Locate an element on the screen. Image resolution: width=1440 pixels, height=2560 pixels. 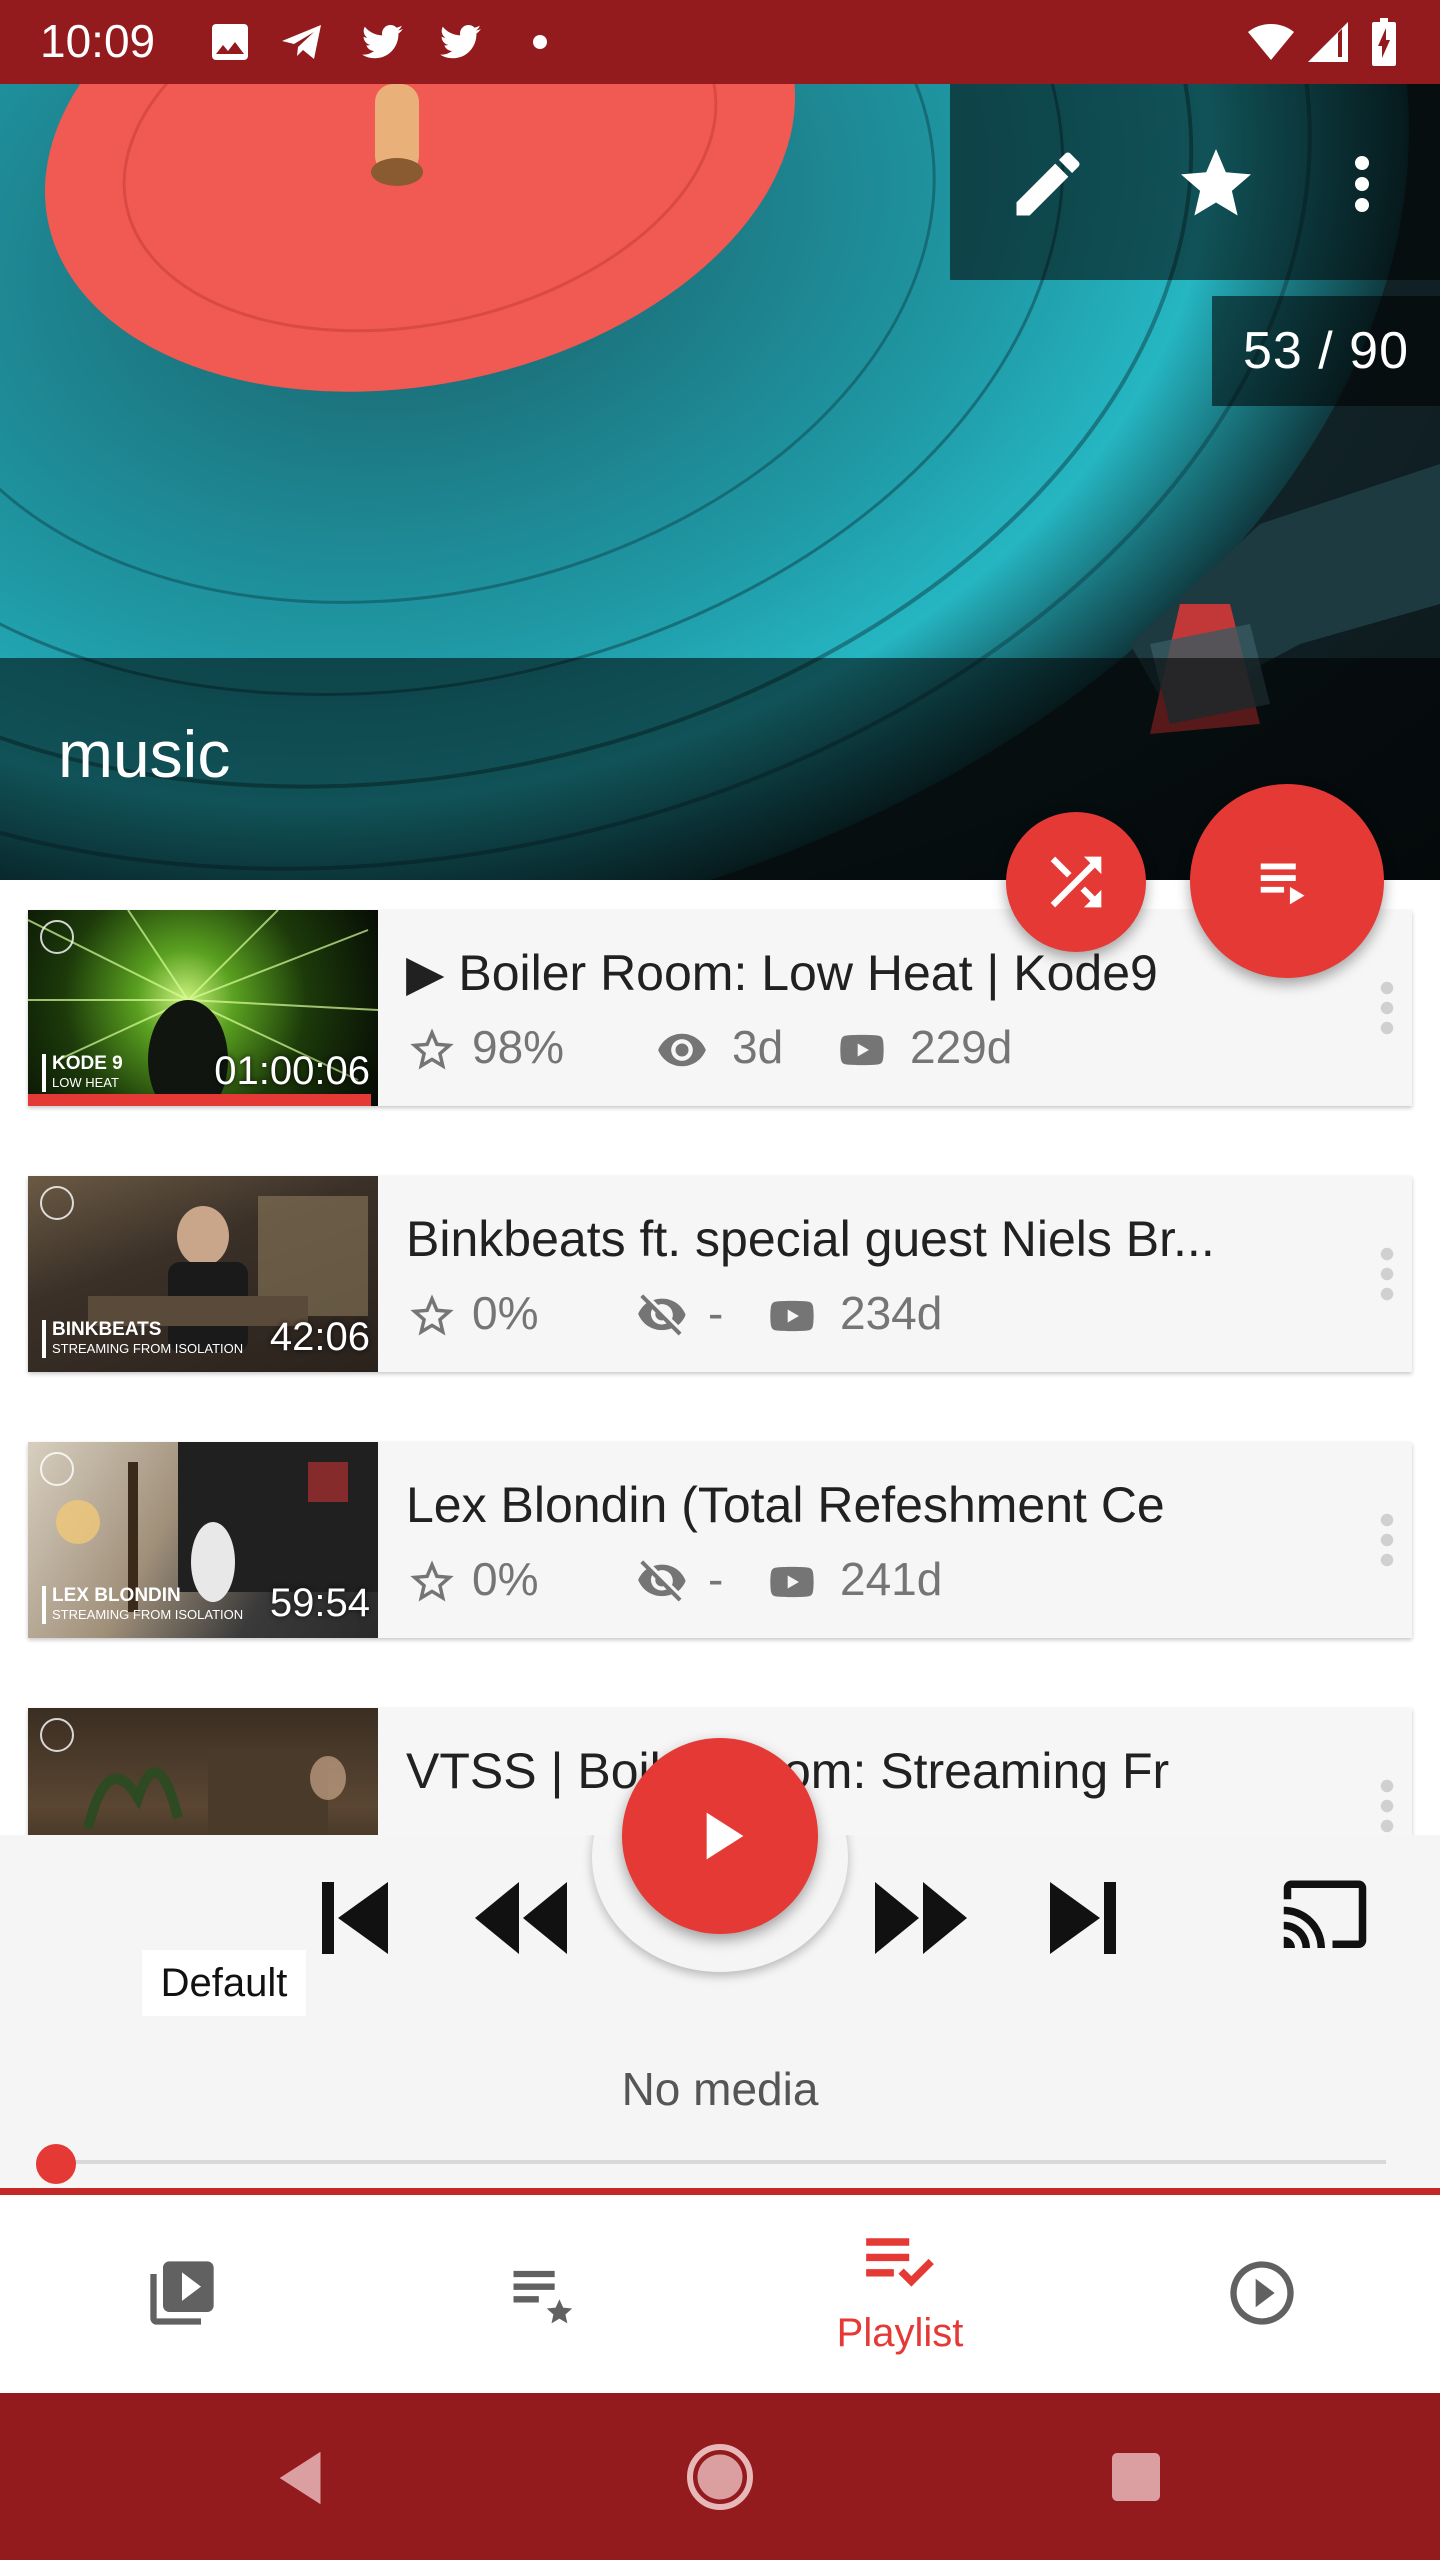
bottom-navigation: Playlist is located at coordinates (720, 2294).